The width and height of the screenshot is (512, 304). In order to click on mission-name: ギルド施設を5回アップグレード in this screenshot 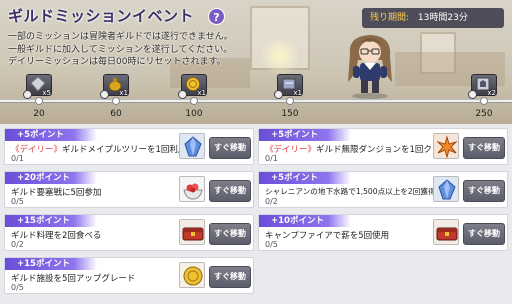, I will do `click(73, 278)`.